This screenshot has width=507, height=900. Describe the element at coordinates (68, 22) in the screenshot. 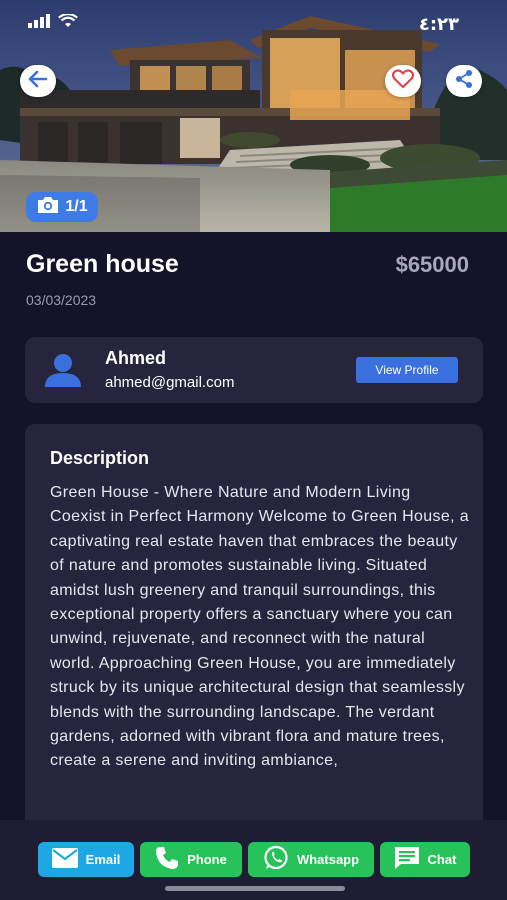

I see `wifi-icon` at that location.